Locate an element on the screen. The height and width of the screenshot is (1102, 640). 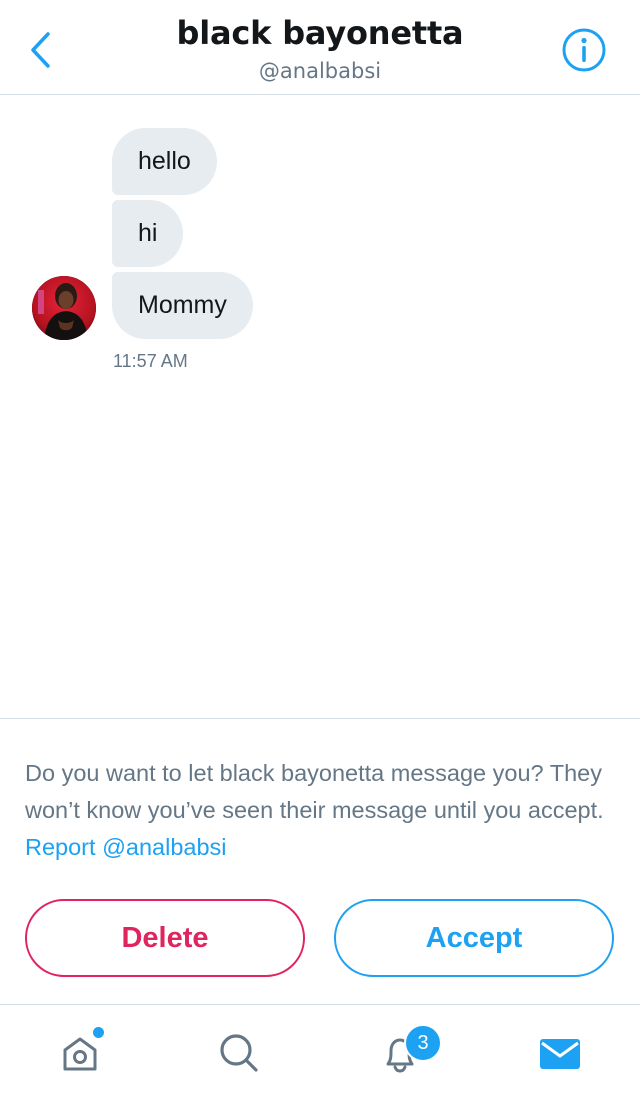
conversation-handle: @analbabsi is located at coordinates (320, 71).